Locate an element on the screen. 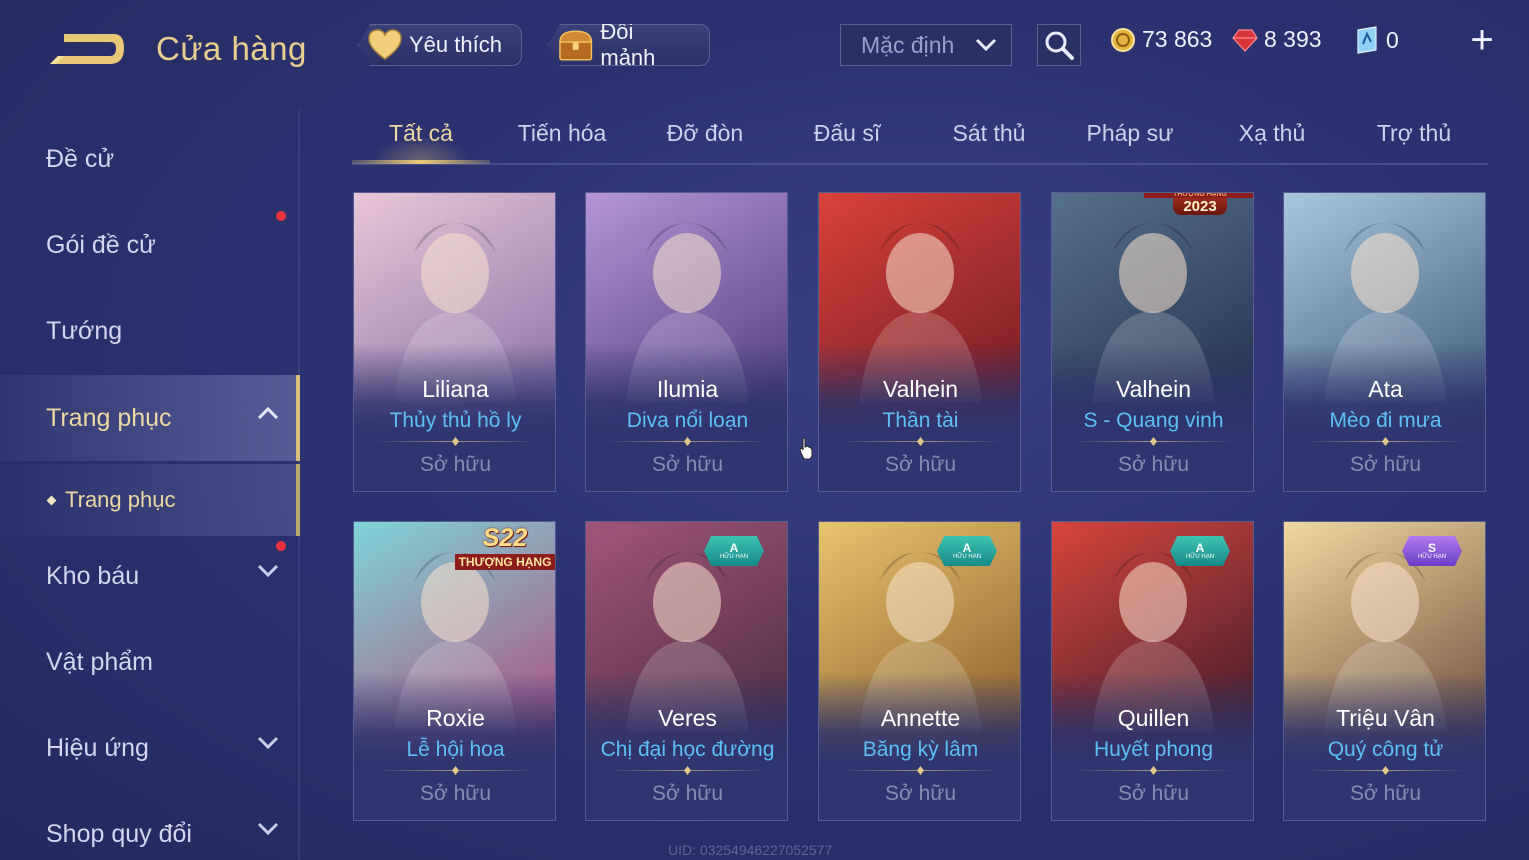 The width and height of the screenshot is (1529, 860). skin-name: Lễ hội hoa is located at coordinates (455, 749).